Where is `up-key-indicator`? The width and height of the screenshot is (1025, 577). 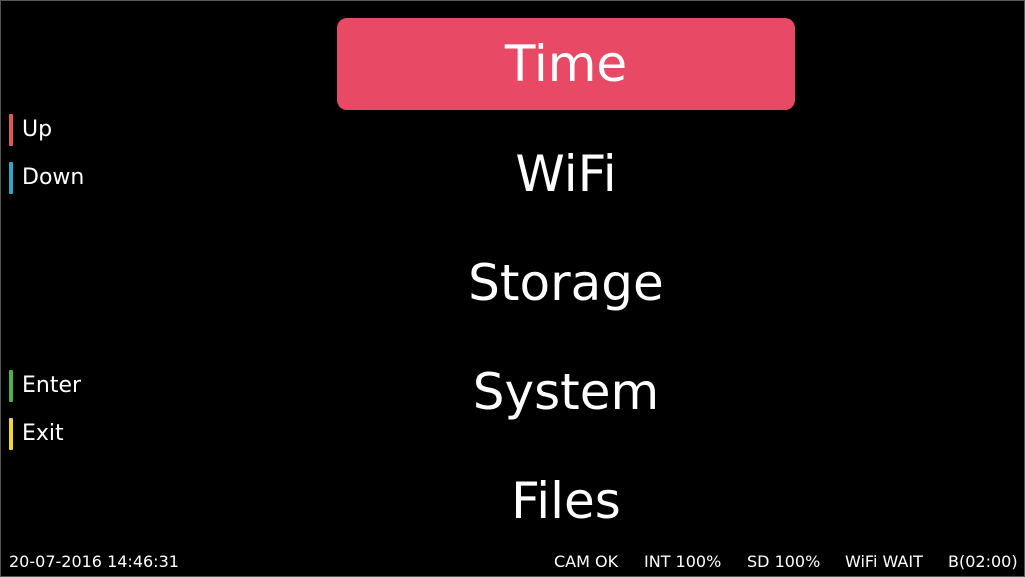
up-key-indicator is located at coordinates (11, 130).